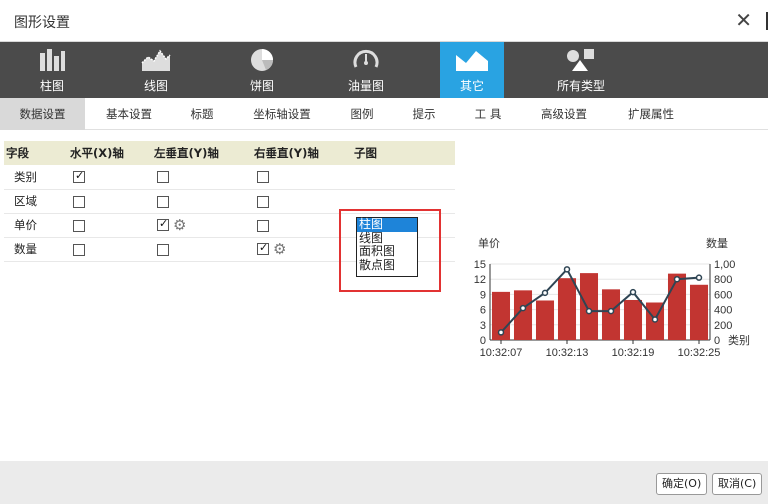 The height and width of the screenshot is (504, 768). Describe the element at coordinates (110, 153) in the screenshot. I see `header-x-axis: 水平(X)轴` at that location.